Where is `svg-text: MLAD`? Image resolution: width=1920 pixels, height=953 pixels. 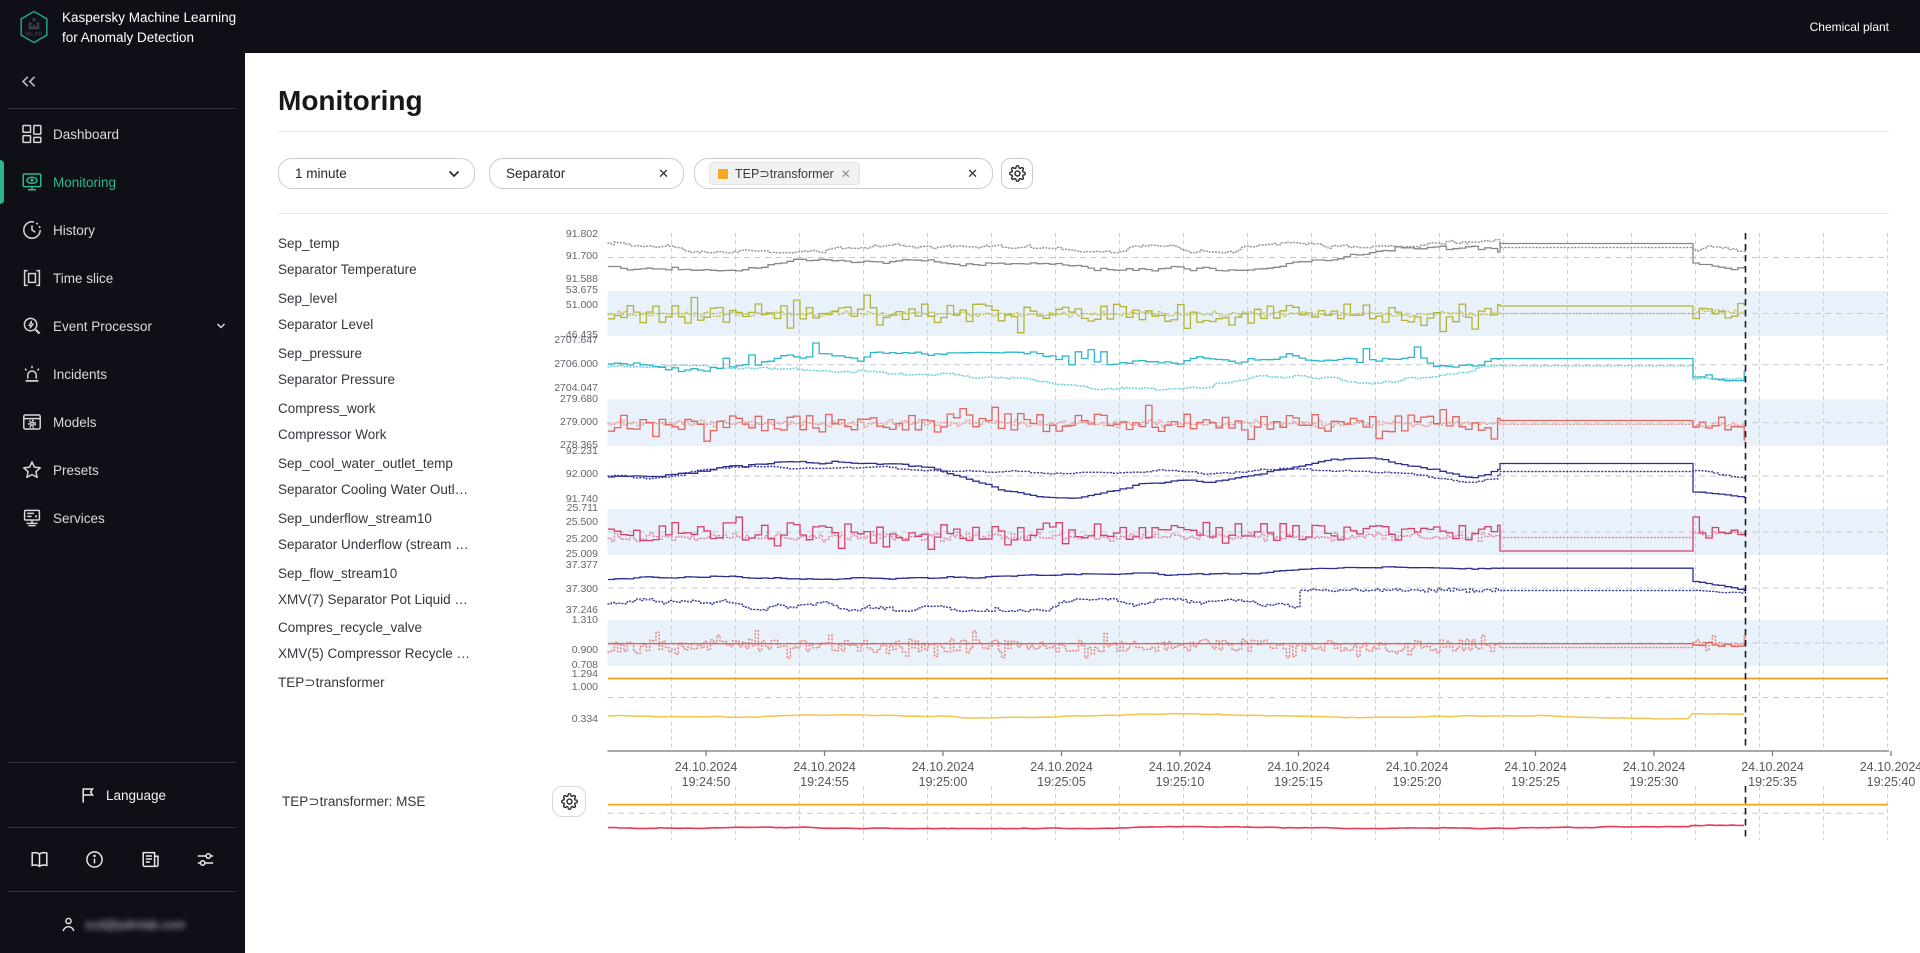
svg-text: MLAD is located at coordinates (33, 34).